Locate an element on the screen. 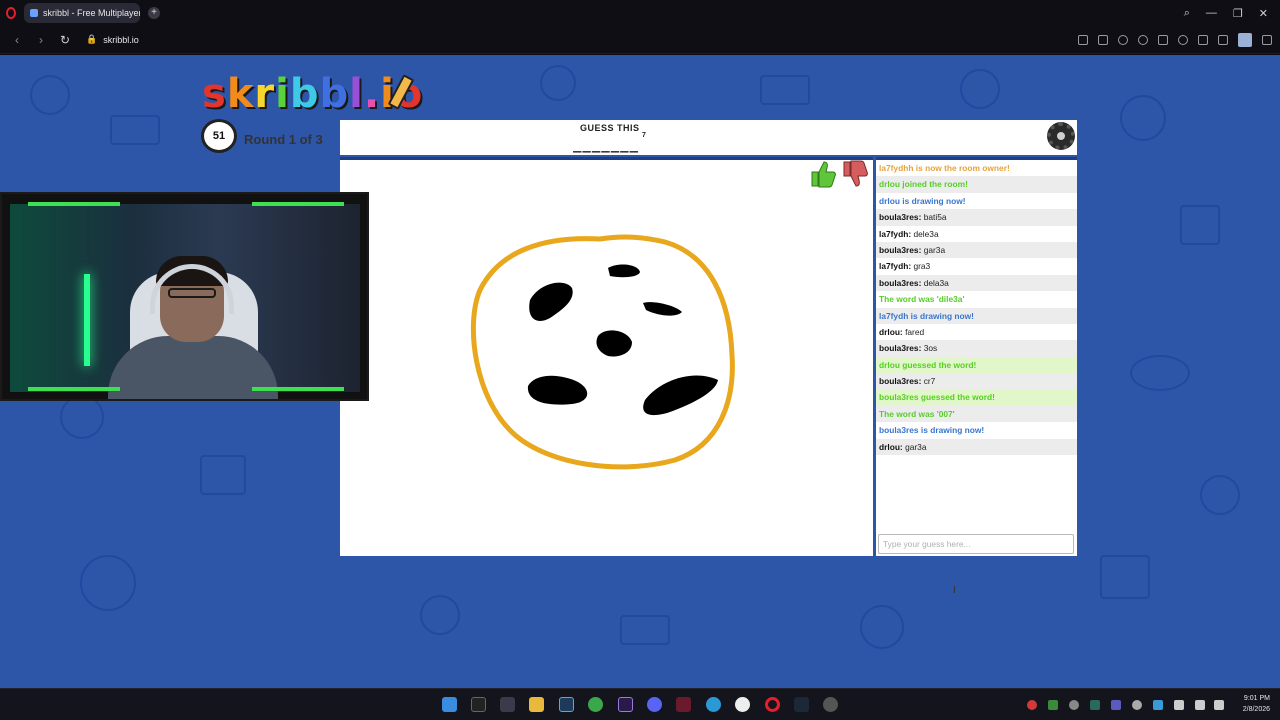 The width and height of the screenshot is (1280, 720). chat-text: dele3a is located at coordinates (926, 233).